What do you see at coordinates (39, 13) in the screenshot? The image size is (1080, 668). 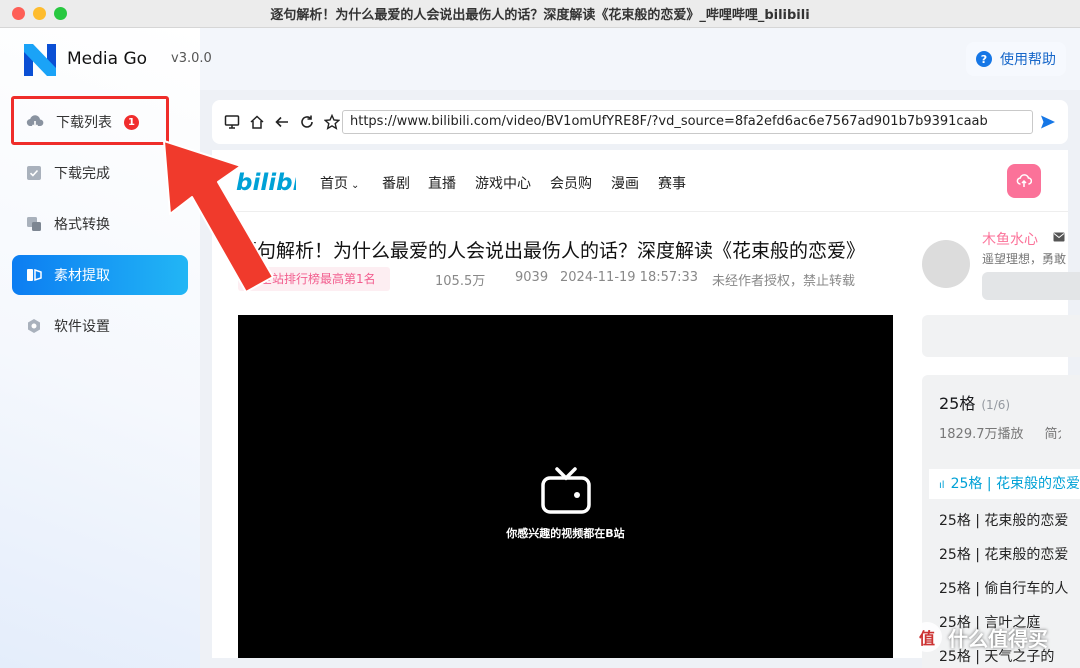 I see `minimize-window-button` at bounding box center [39, 13].